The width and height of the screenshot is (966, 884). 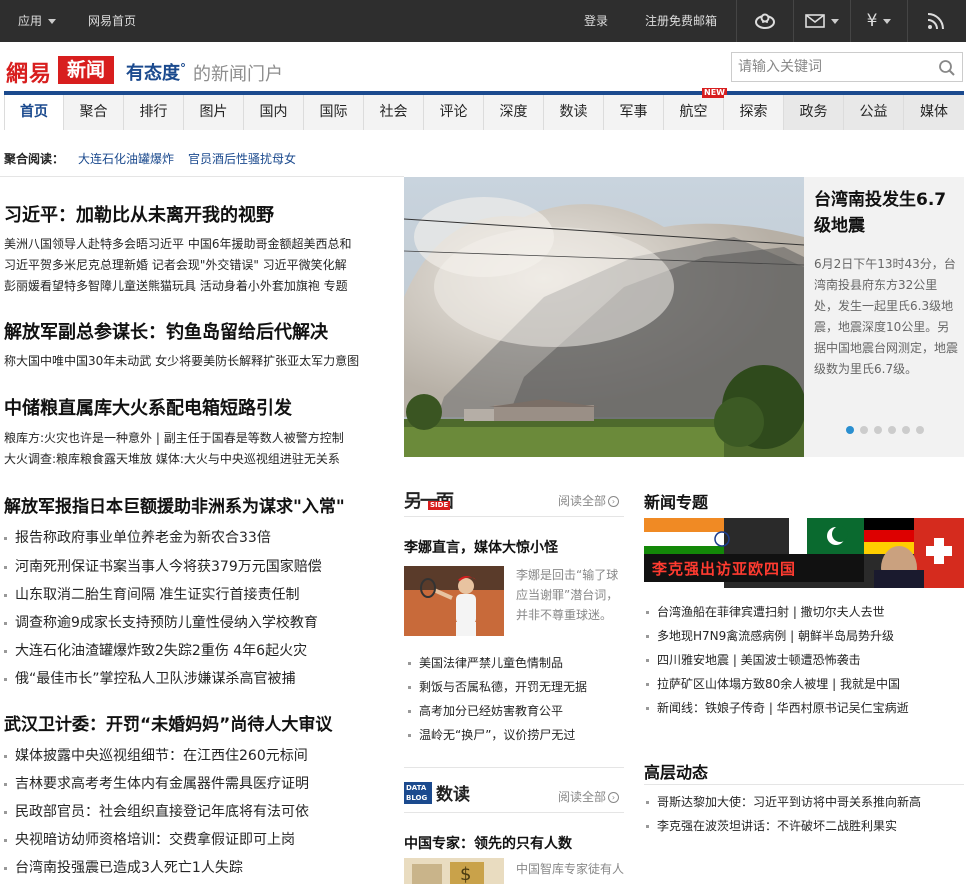 What do you see at coordinates (29, 72) in the screenshot?
I see `netease-logo: 網易` at bounding box center [29, 72].